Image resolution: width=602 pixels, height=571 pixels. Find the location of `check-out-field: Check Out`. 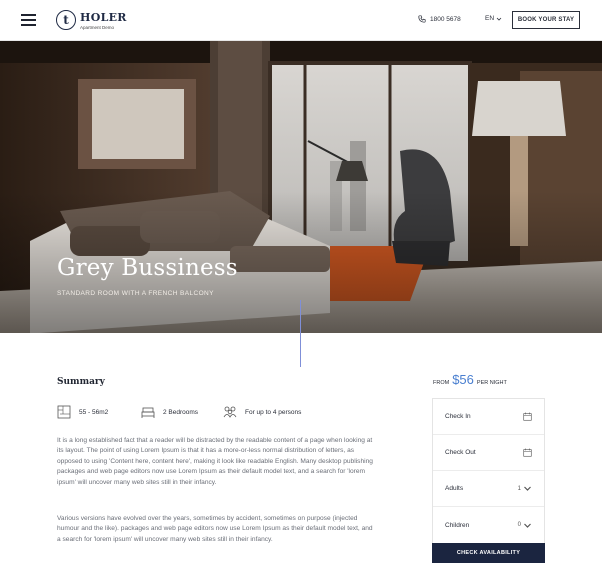

check-out-field: Check Out is located at coordinates (488, 453).